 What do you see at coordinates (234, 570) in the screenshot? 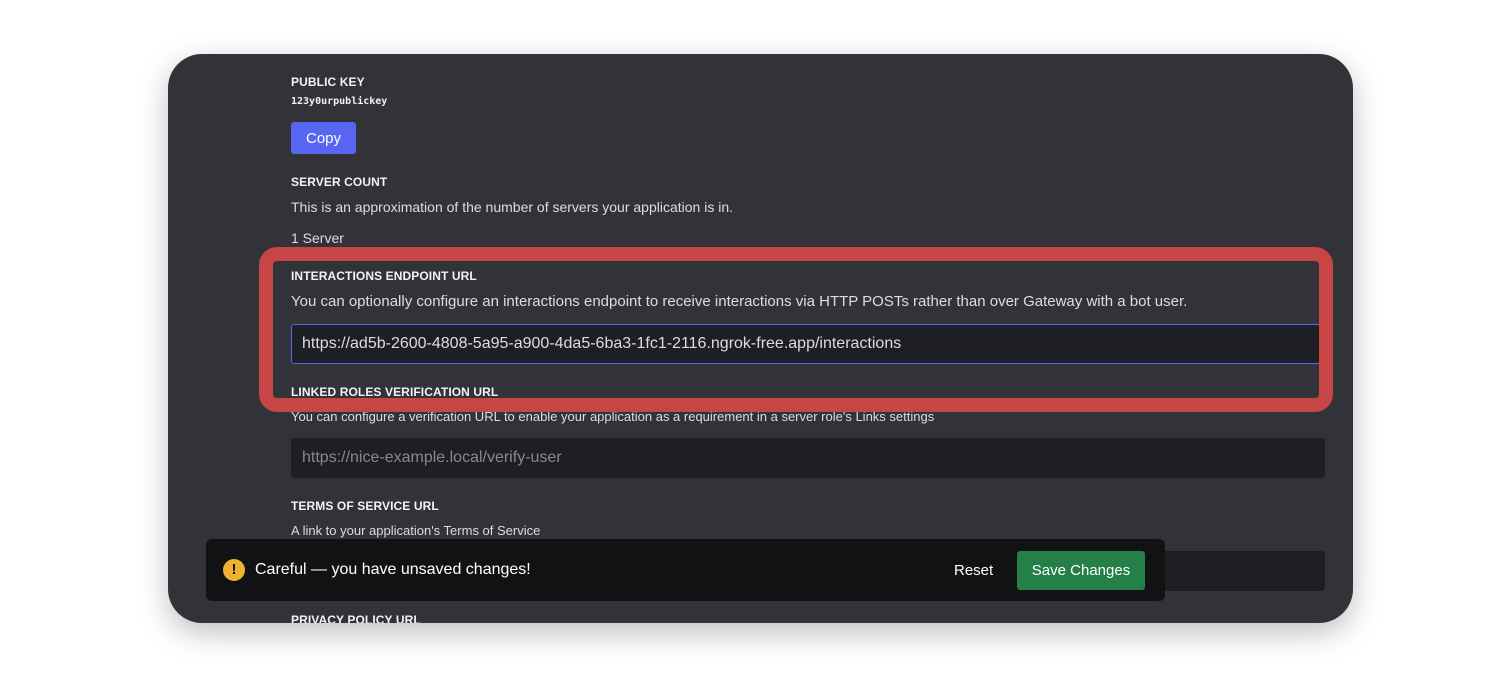
I see `warning-icon: !` at bounding box center [234, 570].